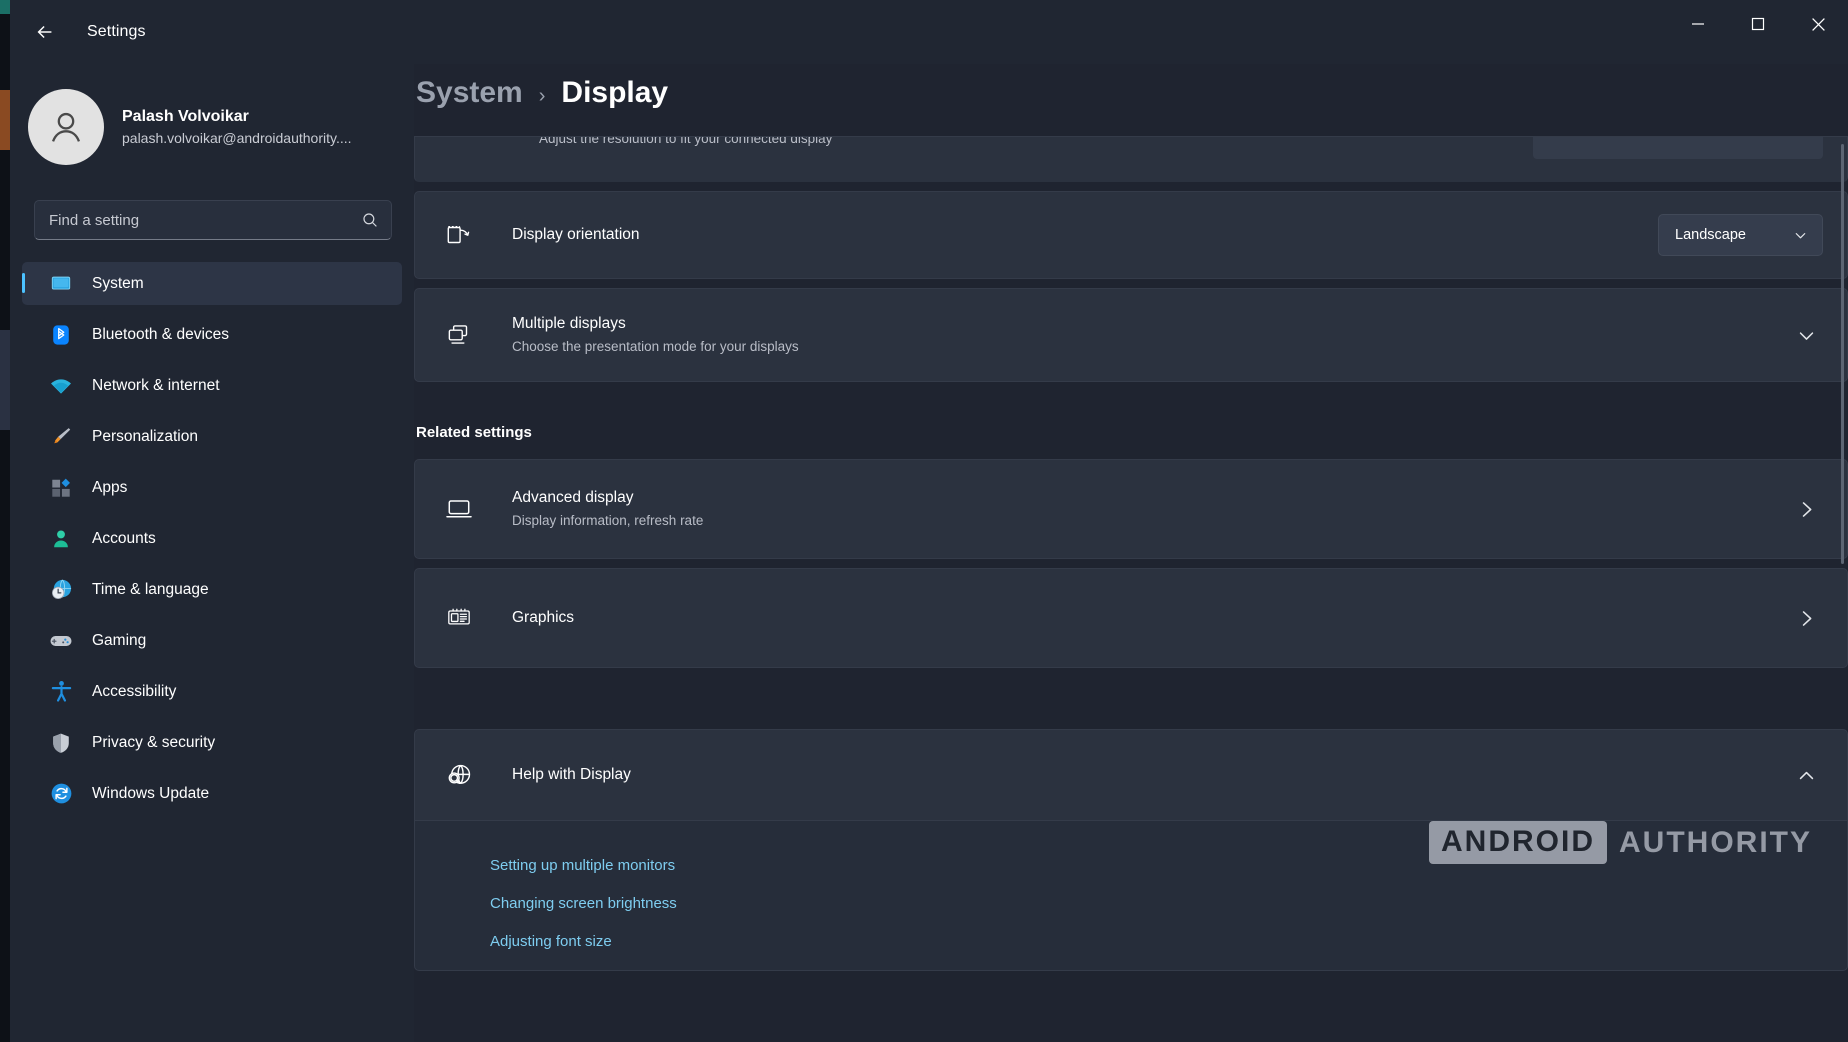 Image resolution: width=1848 pixels, height=1042 pixels. I want to click on maximize-icon, so click(1758, 24).